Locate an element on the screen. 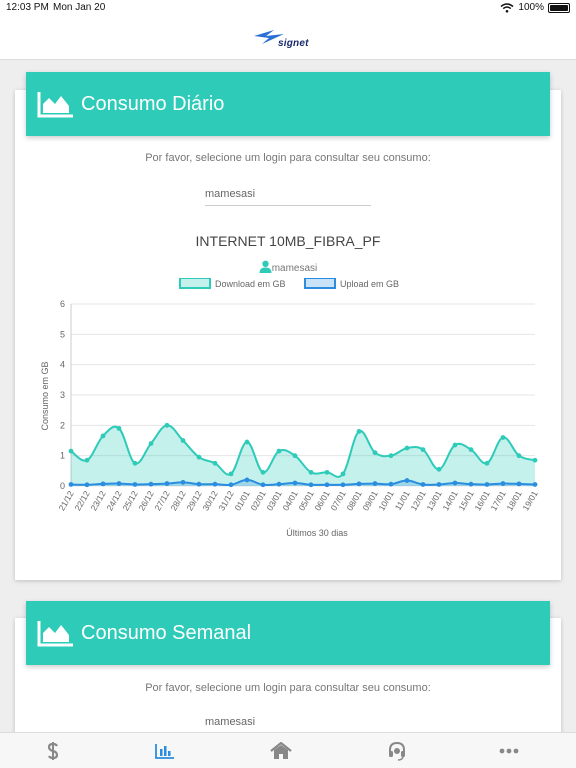 The width and height of the screenshot is (576, 768). battery-percent: 100% is located at coordinates (531, 7).